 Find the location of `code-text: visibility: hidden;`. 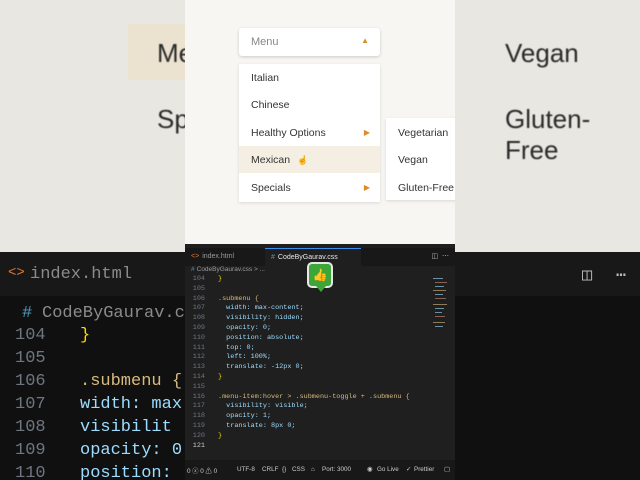

code-text: visibility: hidden; is located at coordinates (261, 318).